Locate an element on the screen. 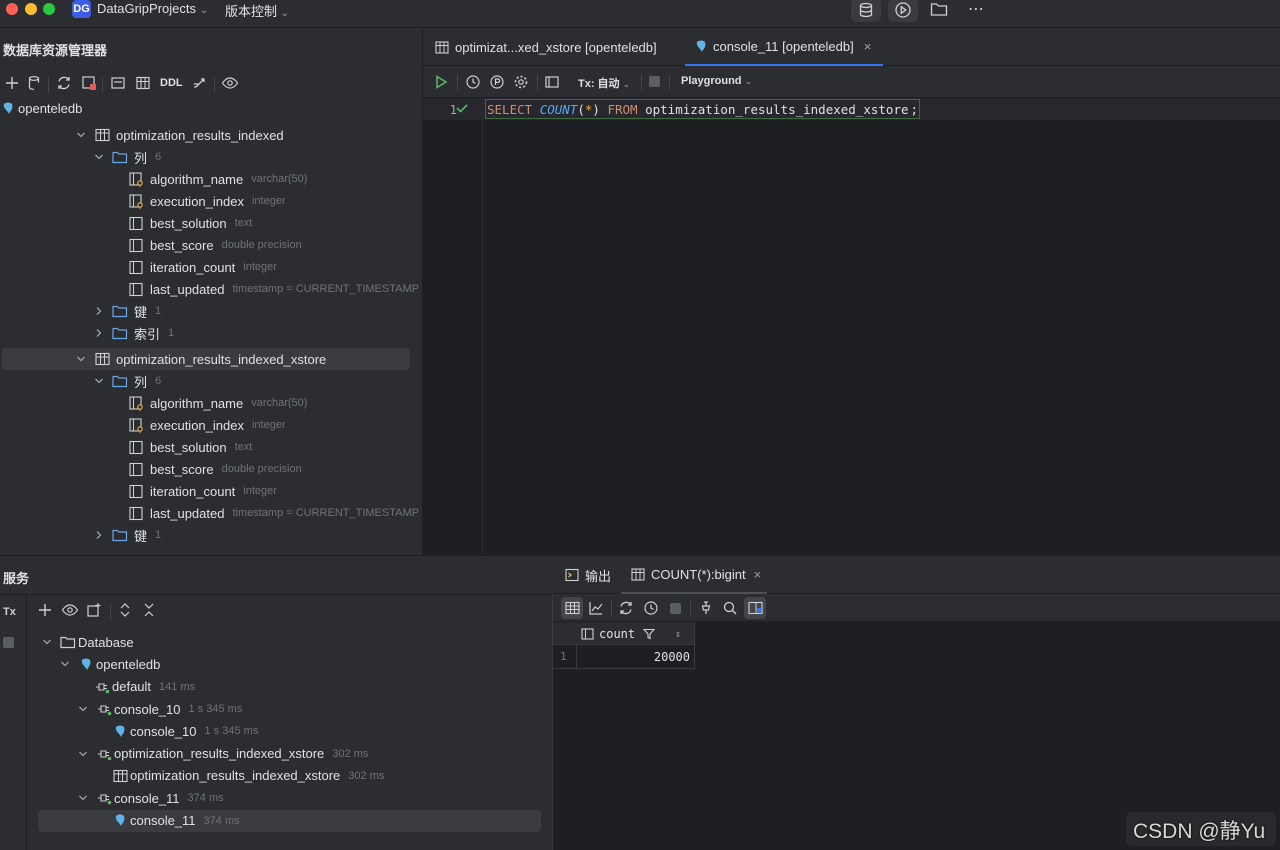 The height and width of the screenshot is (850, 1280). search-icon is located at coordinates (730, 608).